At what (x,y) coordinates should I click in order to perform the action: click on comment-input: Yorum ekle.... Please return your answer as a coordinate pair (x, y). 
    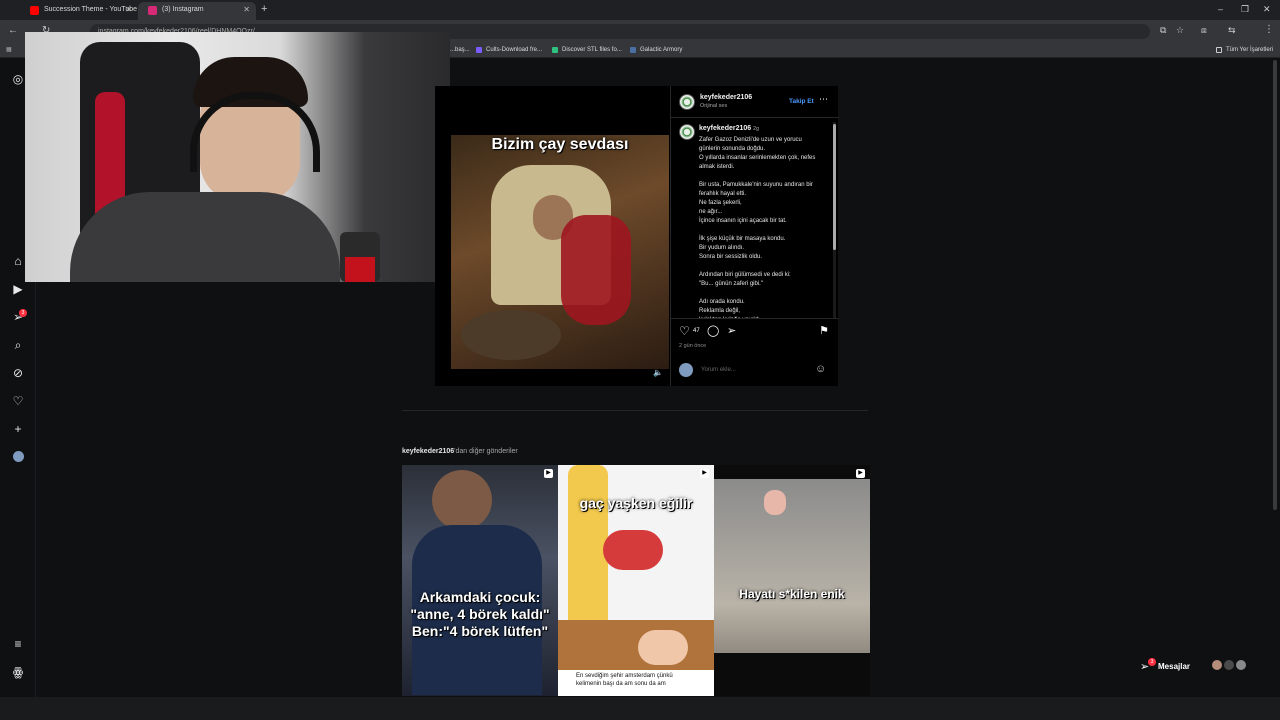
    Looking at the image, I should click on (718, 370).